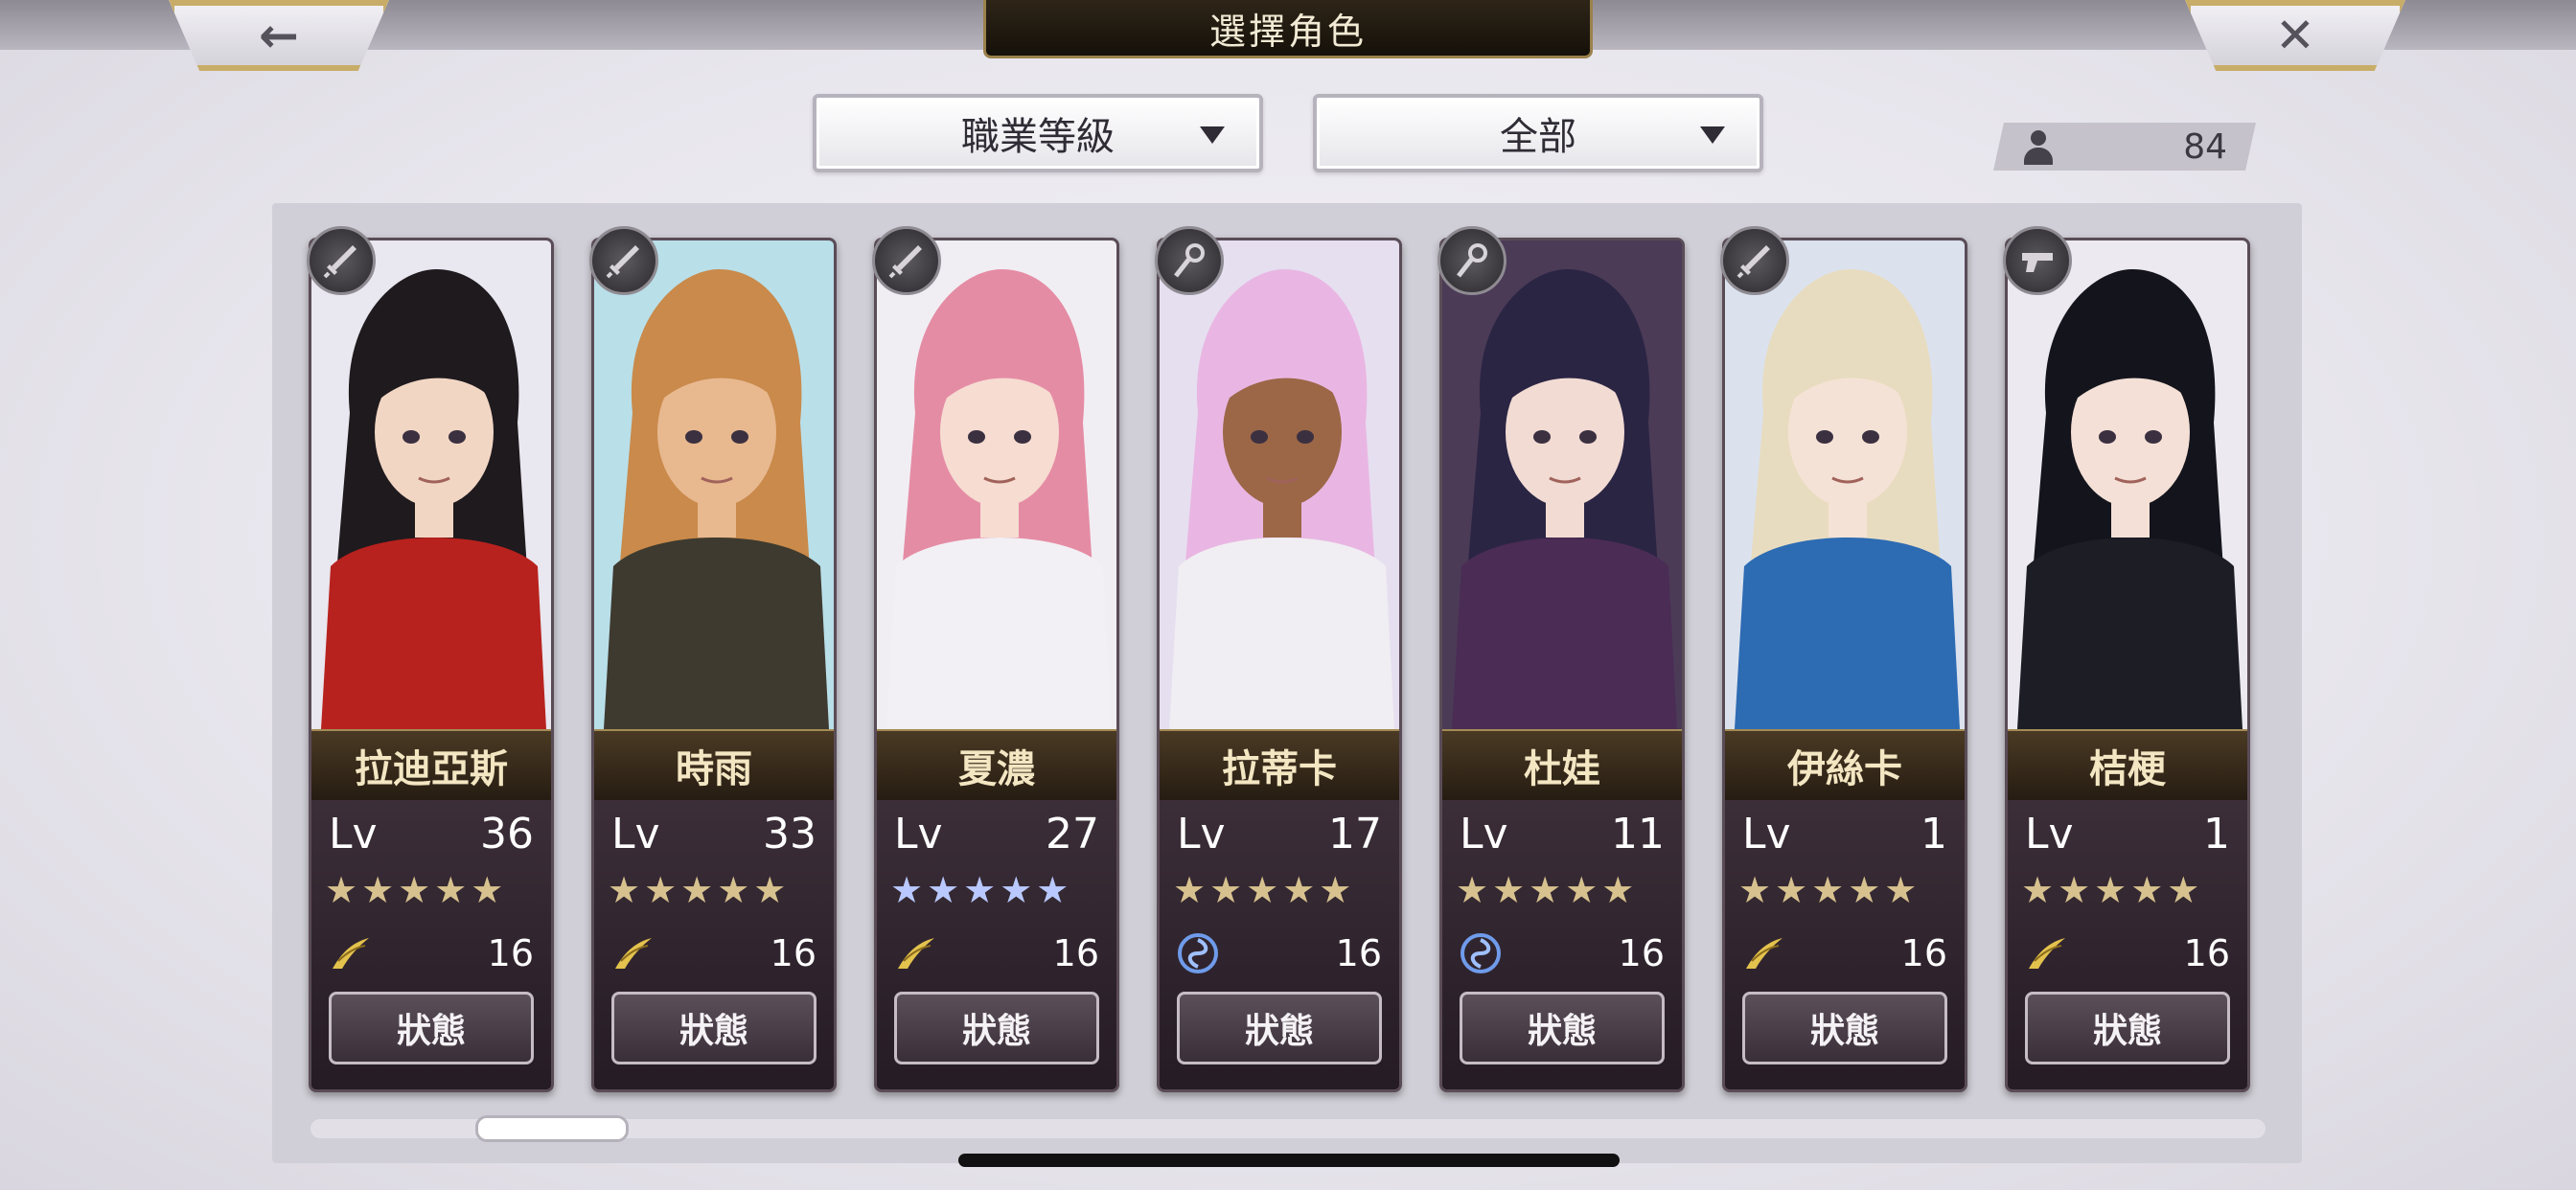  I want to click on character-card: 杜娃 Lv 11 ★★★★★ 16 狀態, so click(1562, 665).